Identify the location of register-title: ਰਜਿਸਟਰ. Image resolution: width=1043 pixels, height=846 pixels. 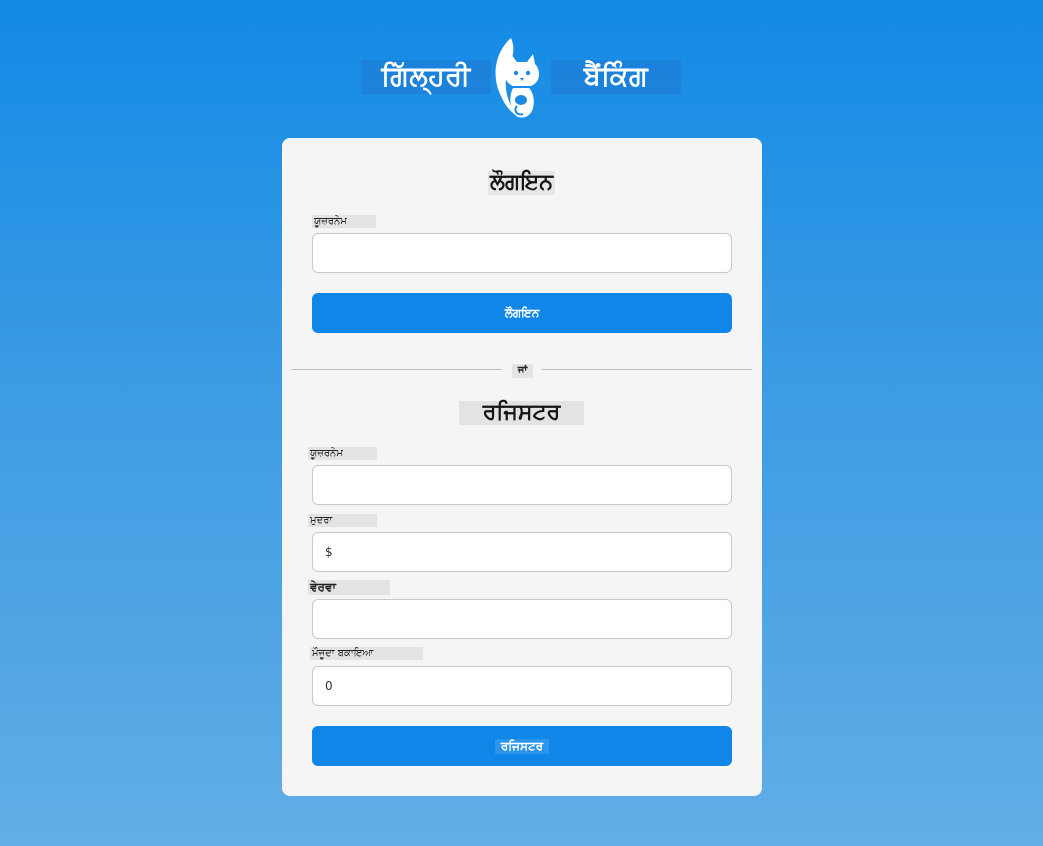
(521, 412).